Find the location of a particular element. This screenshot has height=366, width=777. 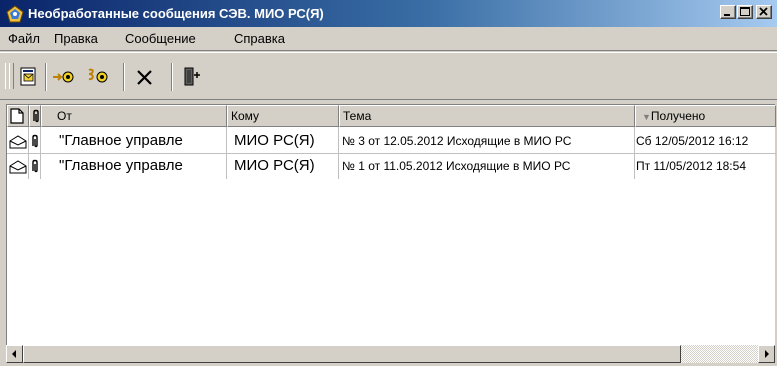

arrow-left-icon is located at coordinates (14, 354).